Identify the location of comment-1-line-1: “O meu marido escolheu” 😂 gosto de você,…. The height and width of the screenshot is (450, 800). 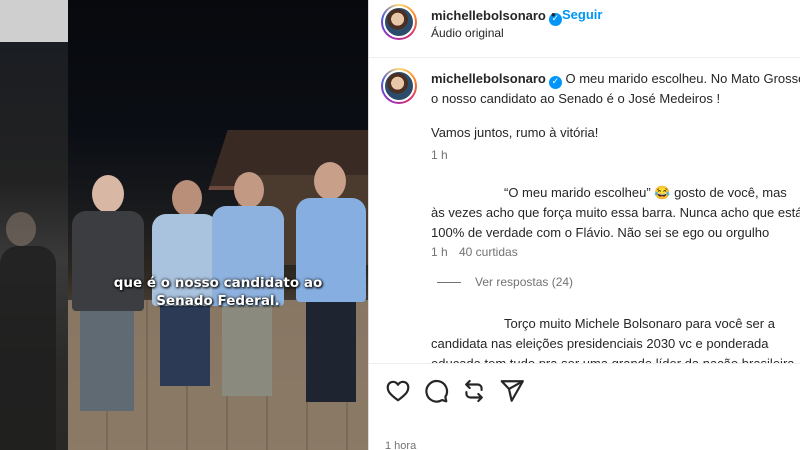
(645, 192).